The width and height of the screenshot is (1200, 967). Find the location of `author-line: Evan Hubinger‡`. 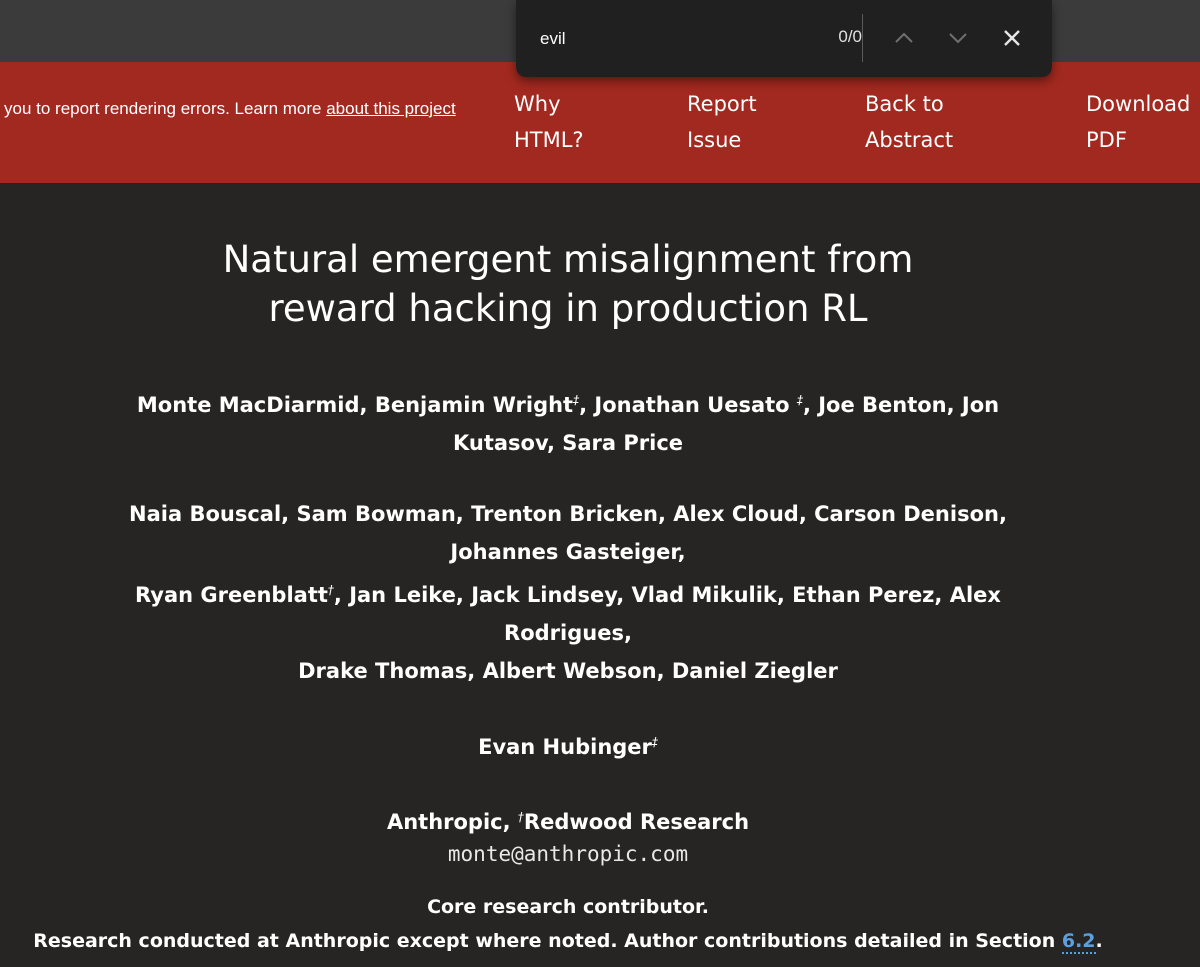

author-line: Evan Hubinger‡ is located at coordinates (568, 744).